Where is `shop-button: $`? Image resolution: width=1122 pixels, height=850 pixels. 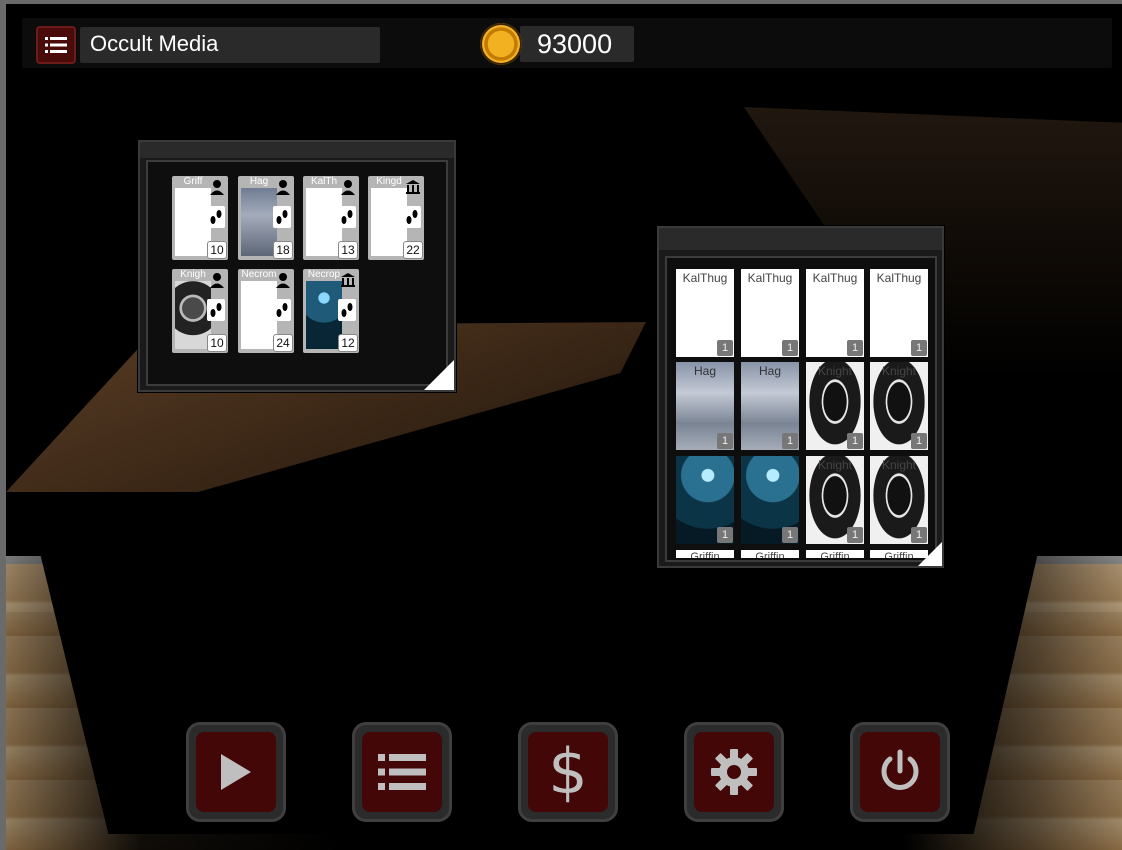 shop-button: $ is located at coordinates (568, 772).